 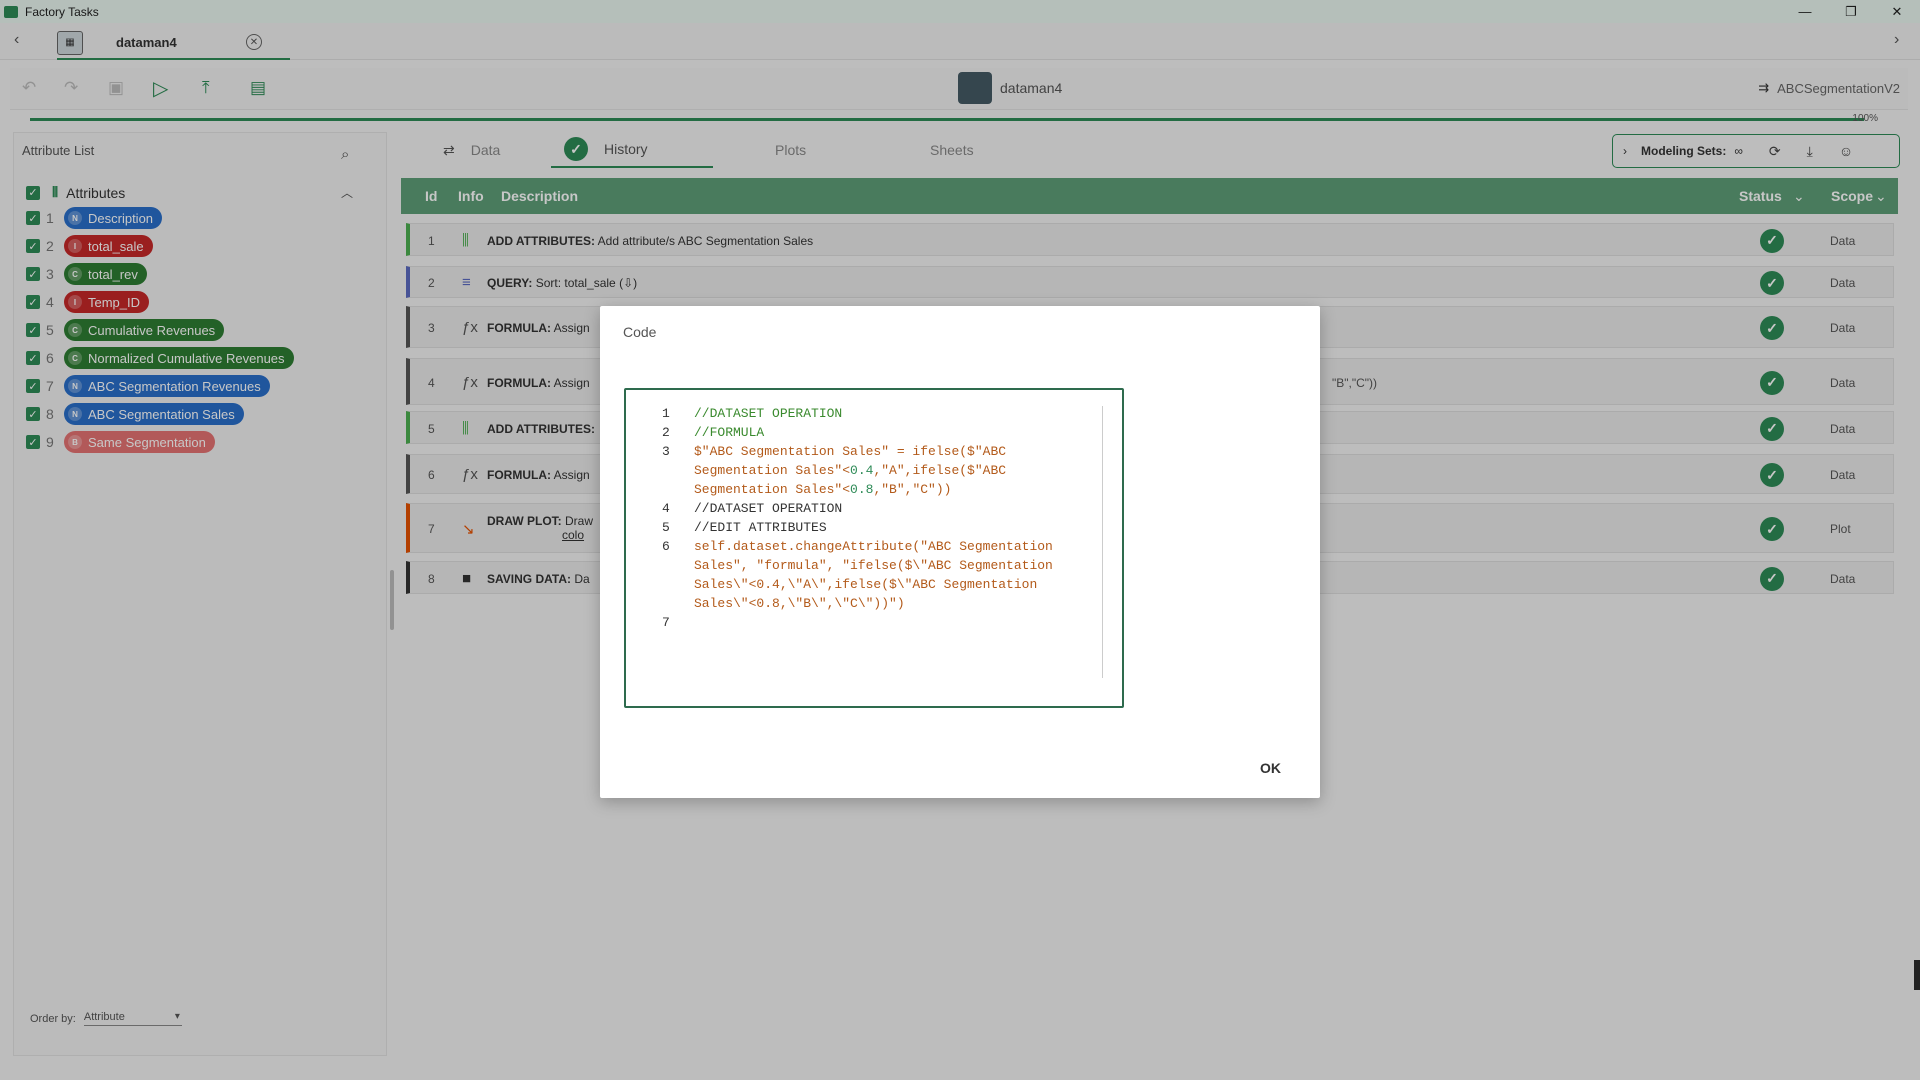 What do you see at coordinates (666, 527) in the screenshot?
I see `line-number: 5` at bounding box center [666, 527].